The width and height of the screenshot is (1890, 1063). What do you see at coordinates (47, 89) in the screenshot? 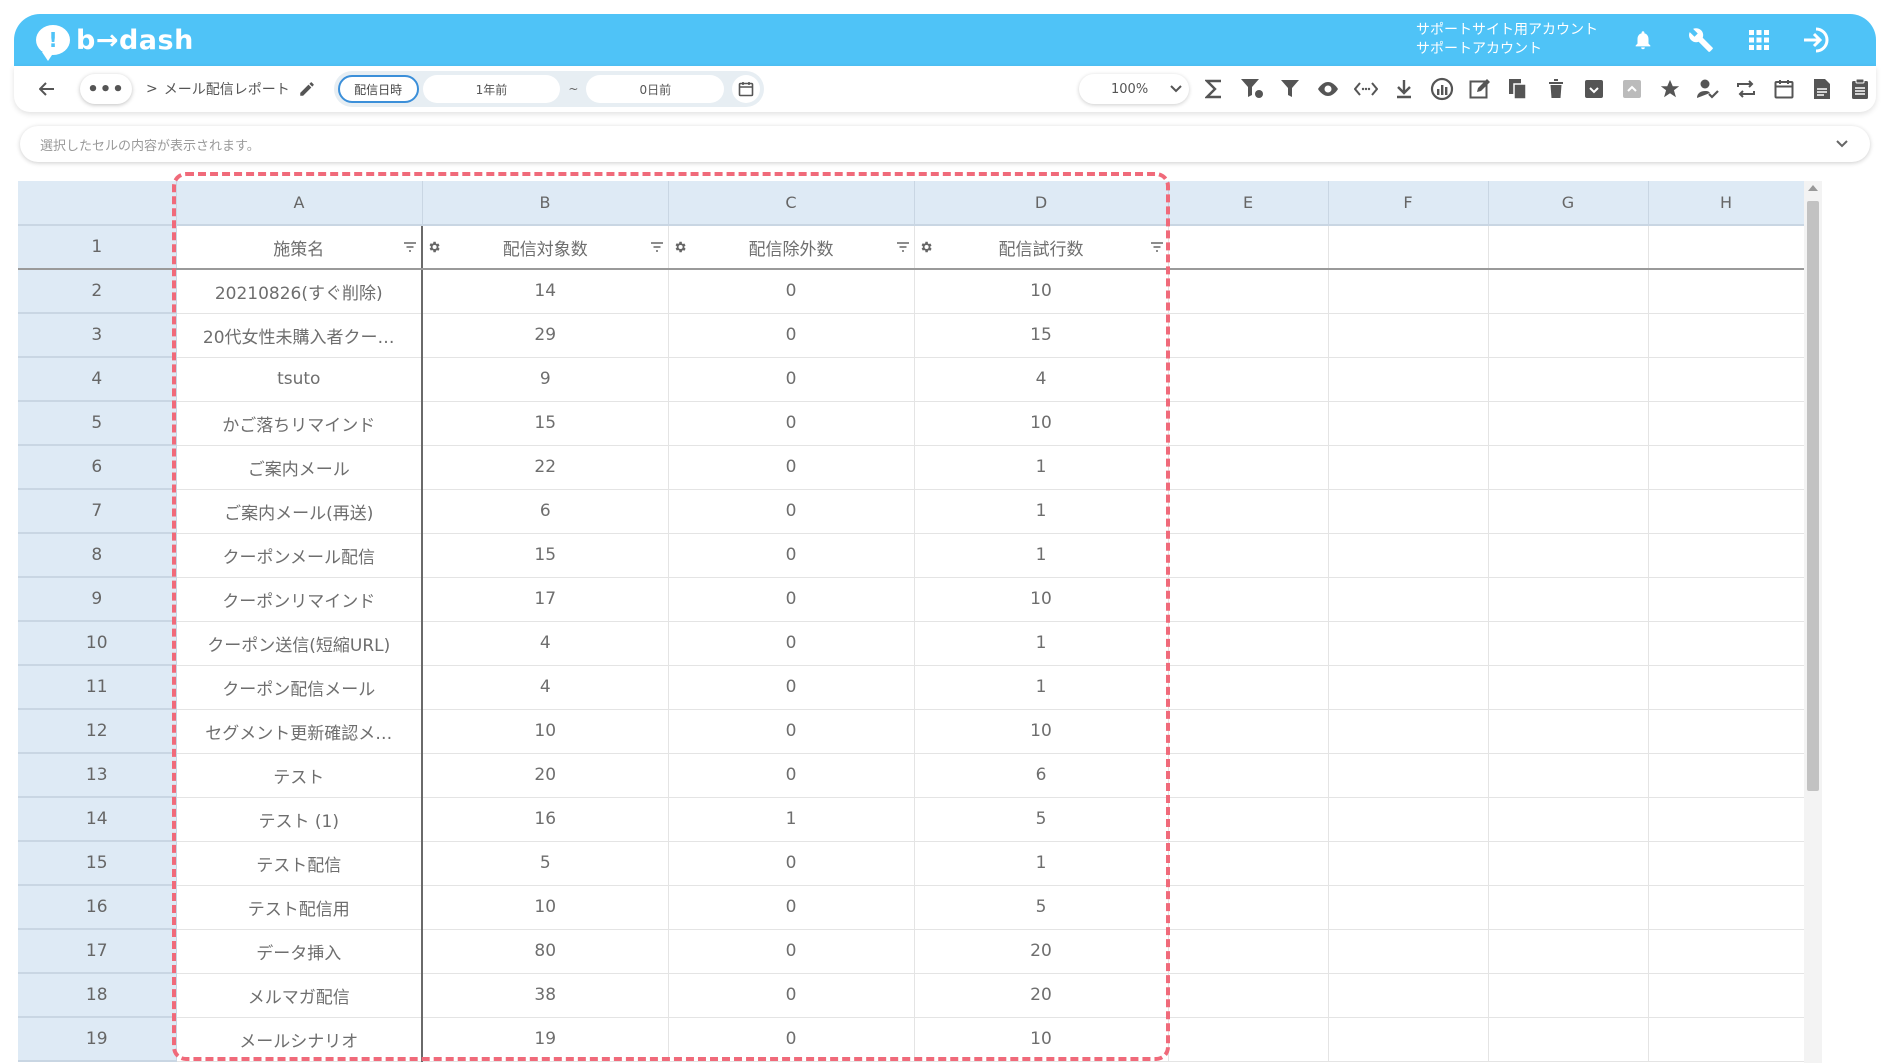
I see `back-arrow-icon` at bounding box center [47, 89].